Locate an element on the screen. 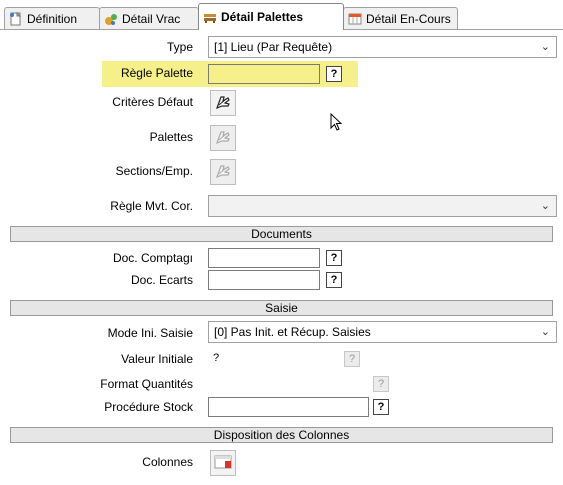  type-value: [1] Lieu (Par Requête) is located at coordinates (273, 47).